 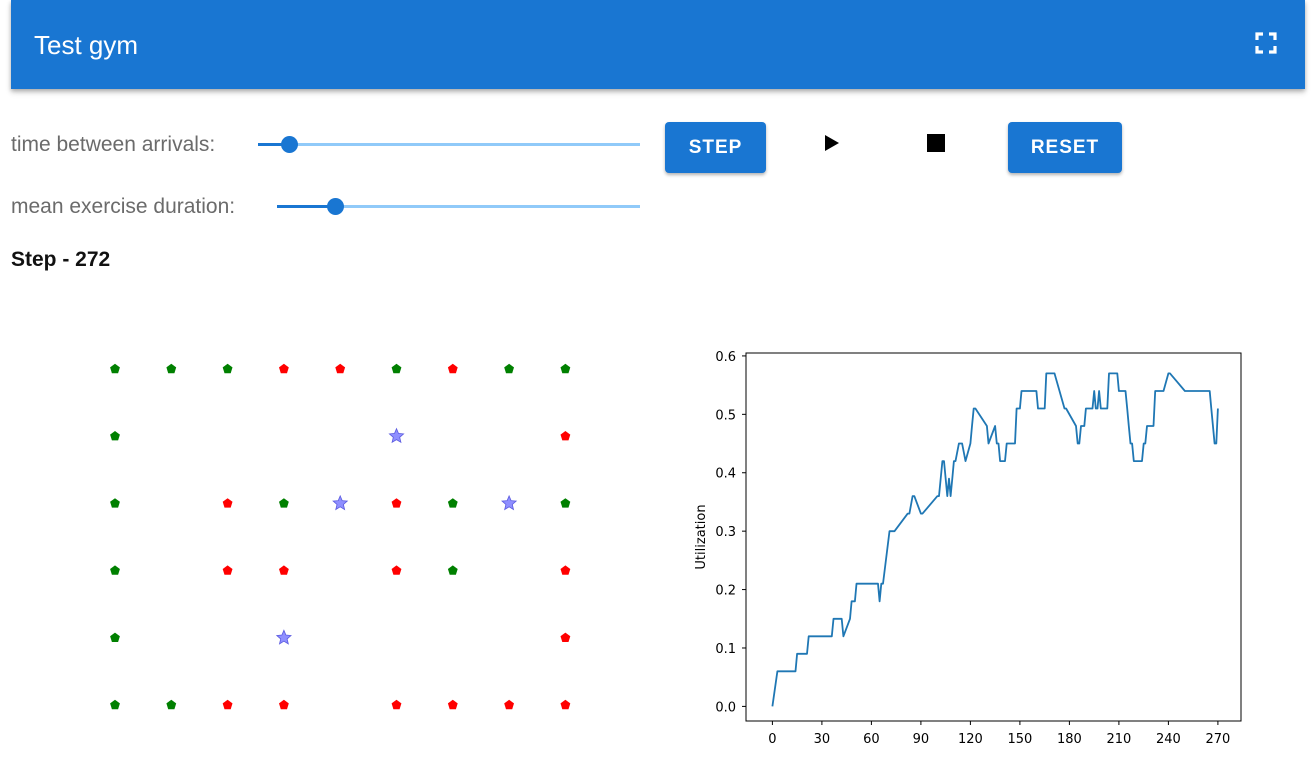 I want to click on fullscreen-icon, so click(x=1266, y=43).